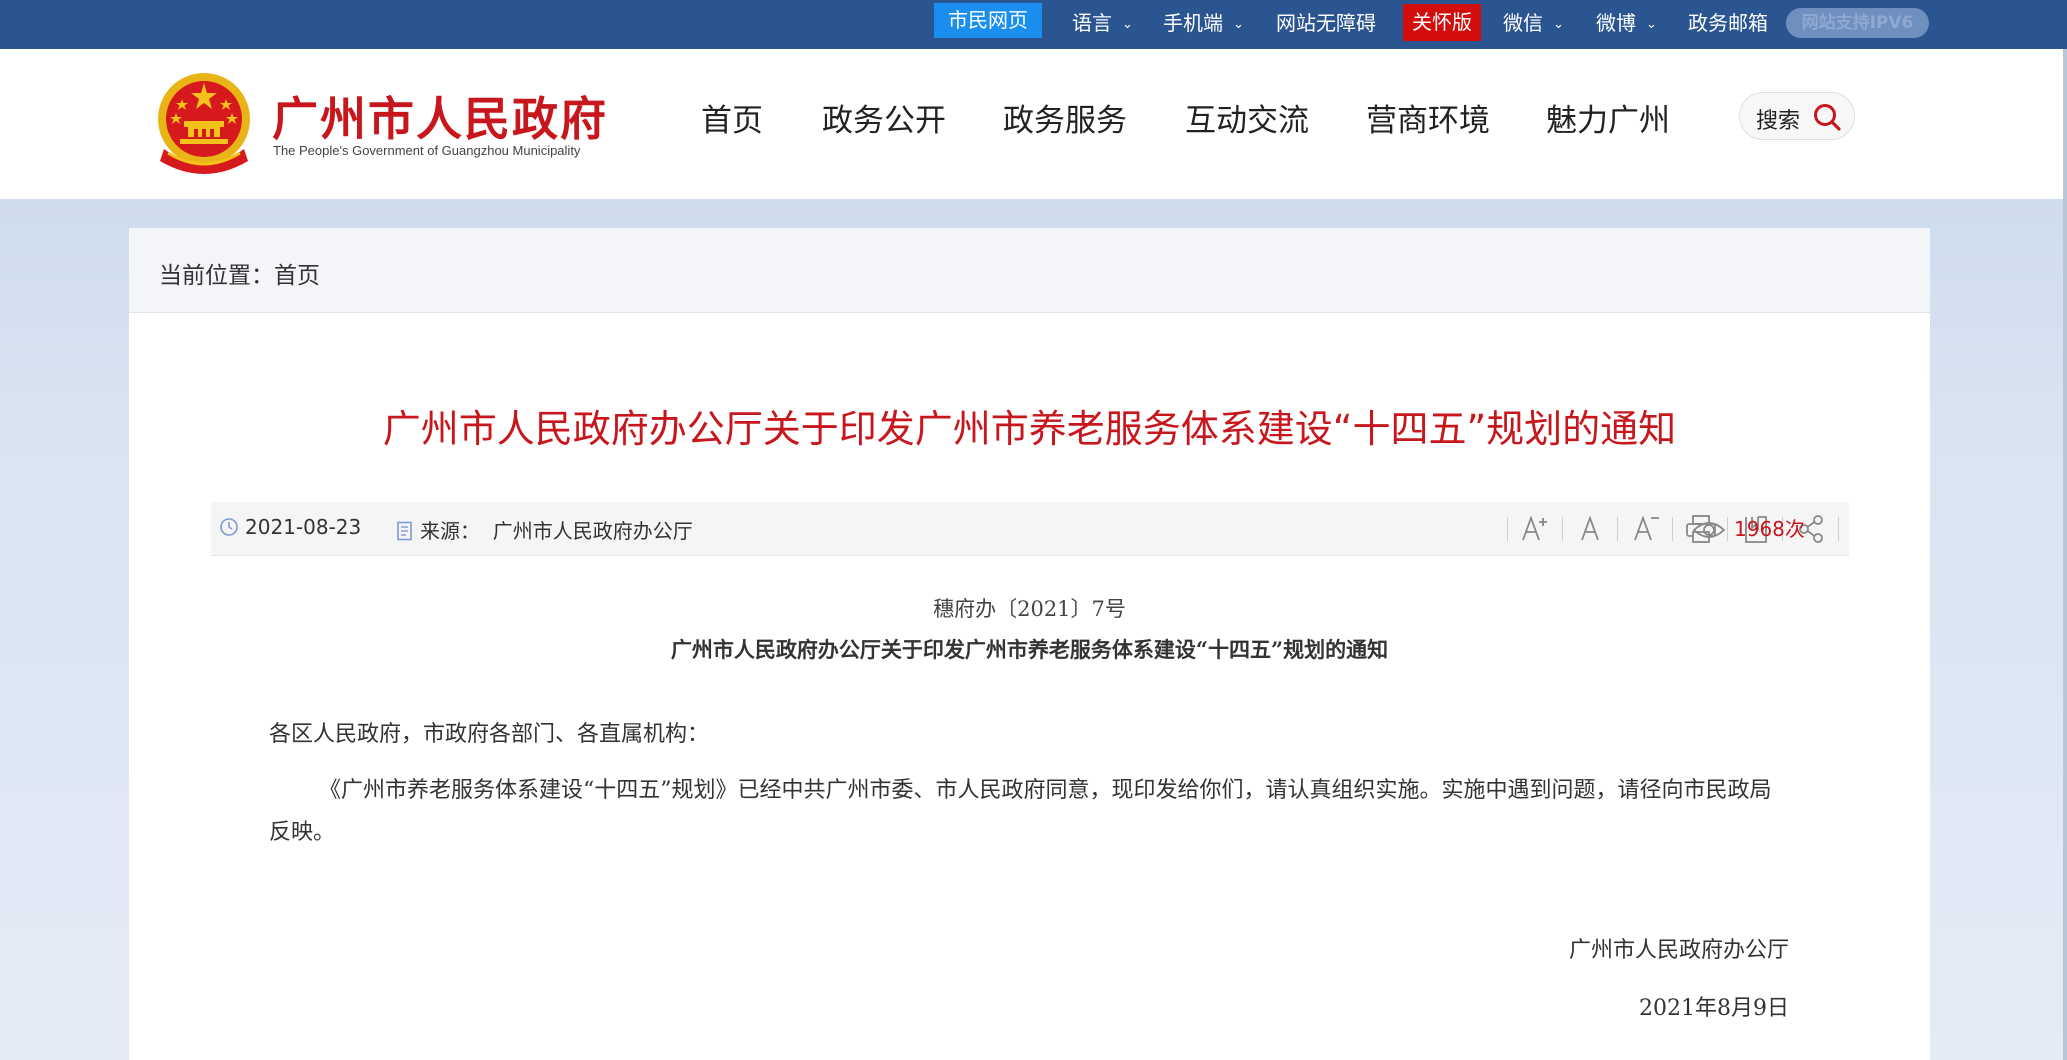 The image size is (2067, 1060). I want to click on mobile-label: 手机端, so click(1193, 23).